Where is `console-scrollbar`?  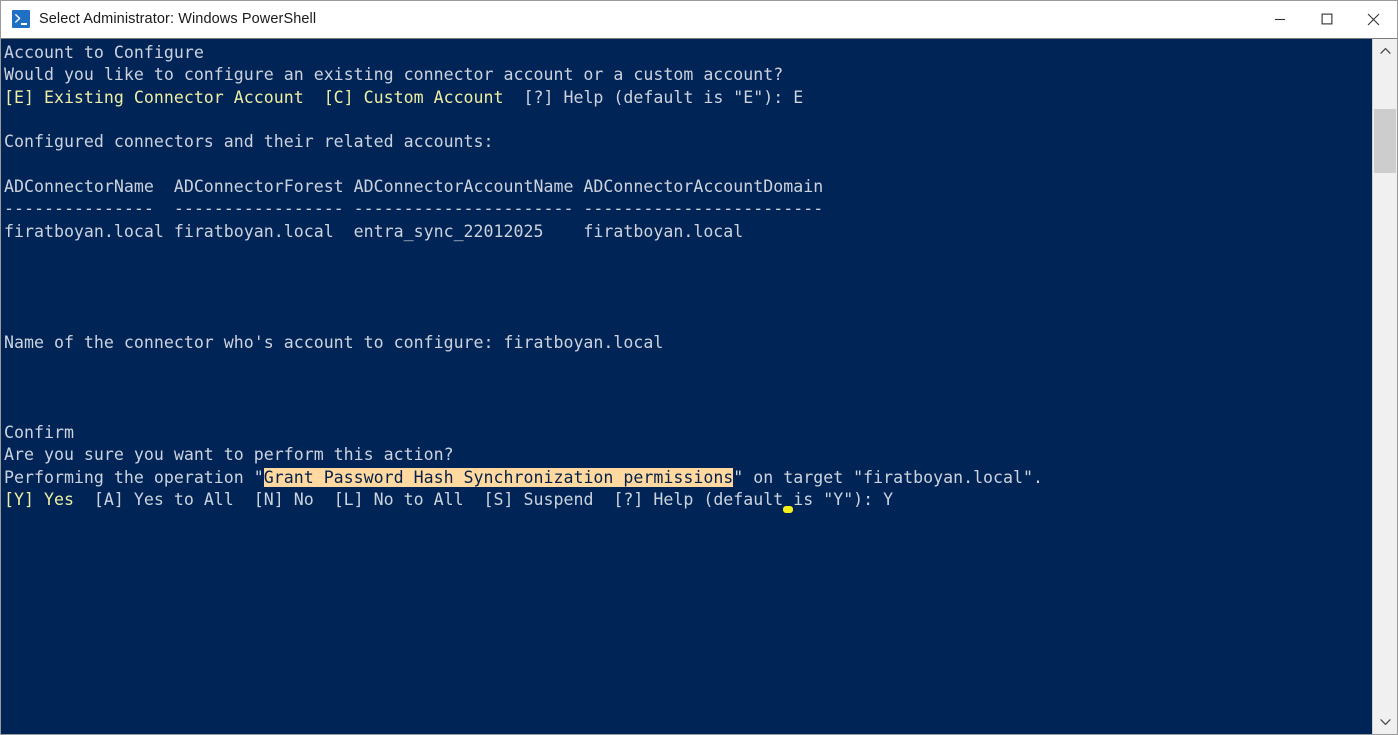
console-scrollbar is located at coordinates (1384, 386).